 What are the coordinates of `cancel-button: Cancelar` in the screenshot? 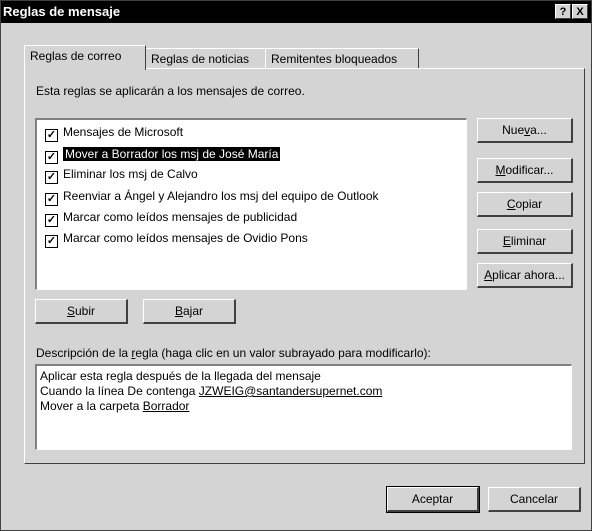 It's located at (534, 499).